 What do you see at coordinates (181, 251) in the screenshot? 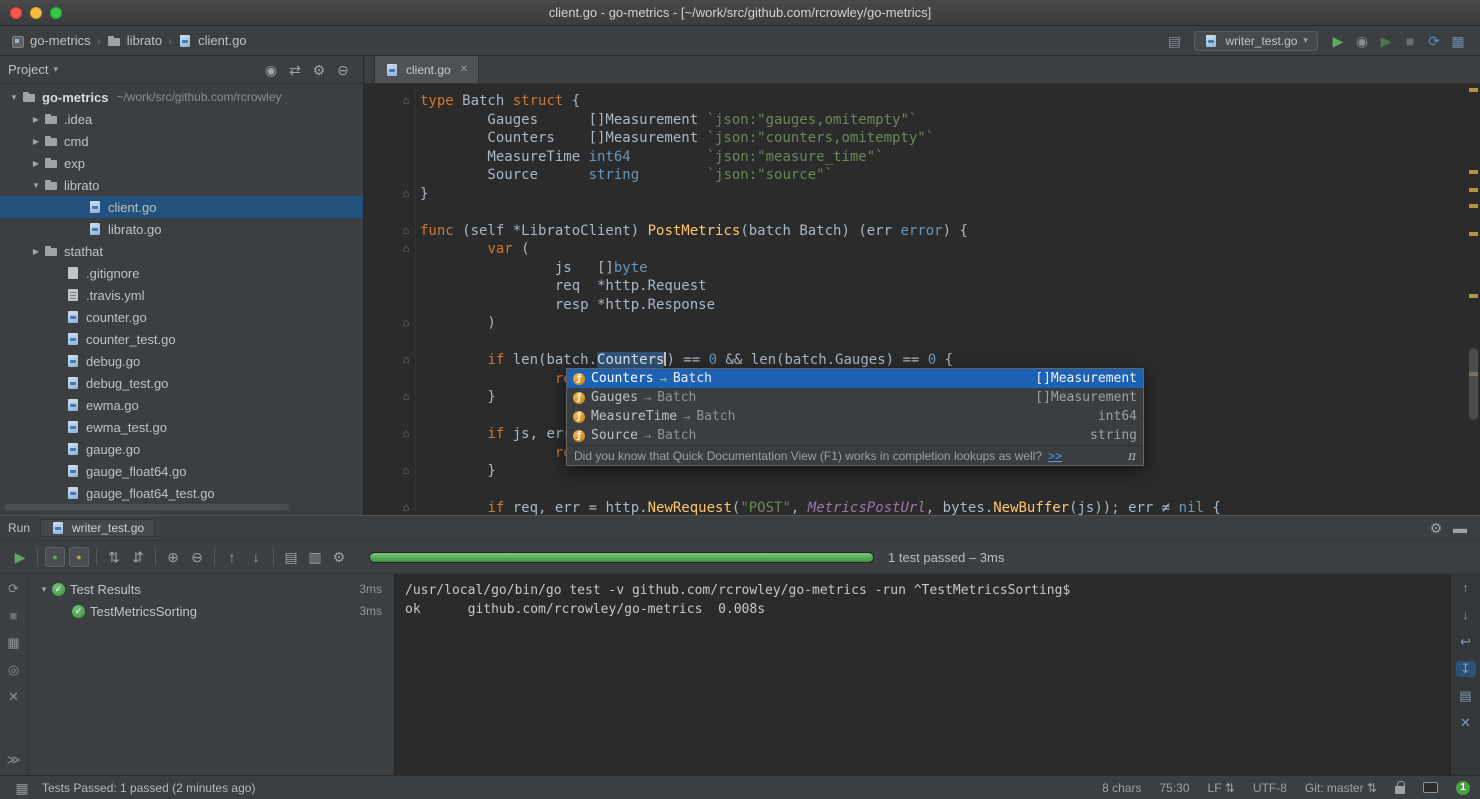
I see `tree-item-stathat: ▶ stathat` at bounding box center [181, 251].